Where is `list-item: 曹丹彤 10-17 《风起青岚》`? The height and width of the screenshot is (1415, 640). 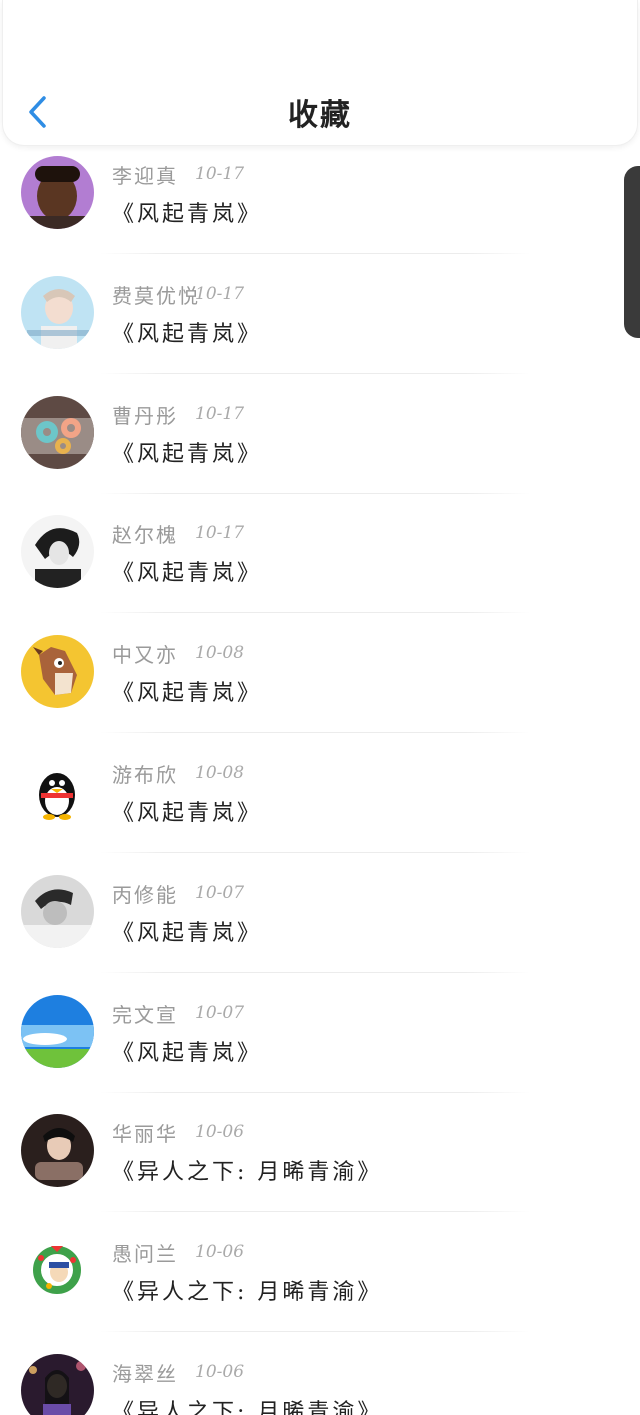 list-item: 曹丹彤 10-17 《风起青岚》 is located at coordinates (320, 446).